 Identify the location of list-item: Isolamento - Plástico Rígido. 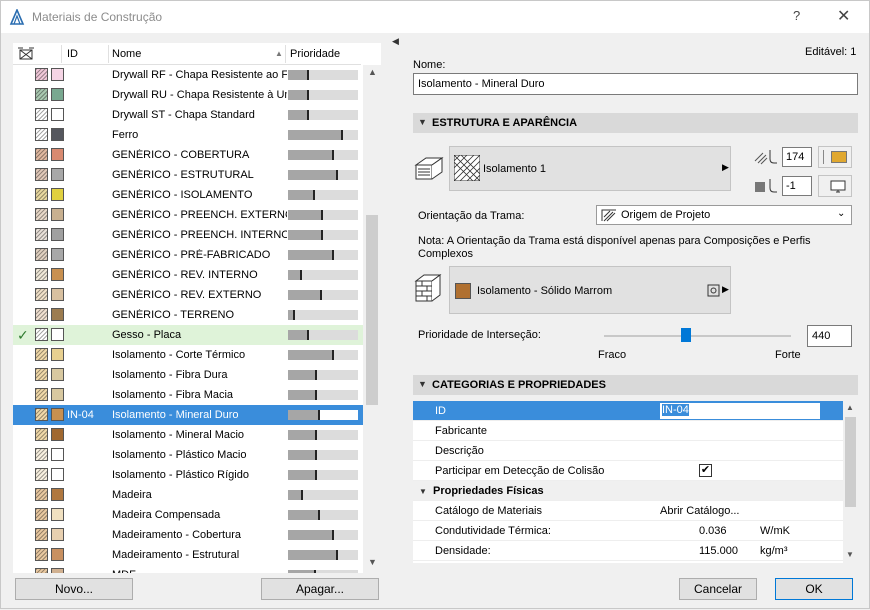
(188, 475).